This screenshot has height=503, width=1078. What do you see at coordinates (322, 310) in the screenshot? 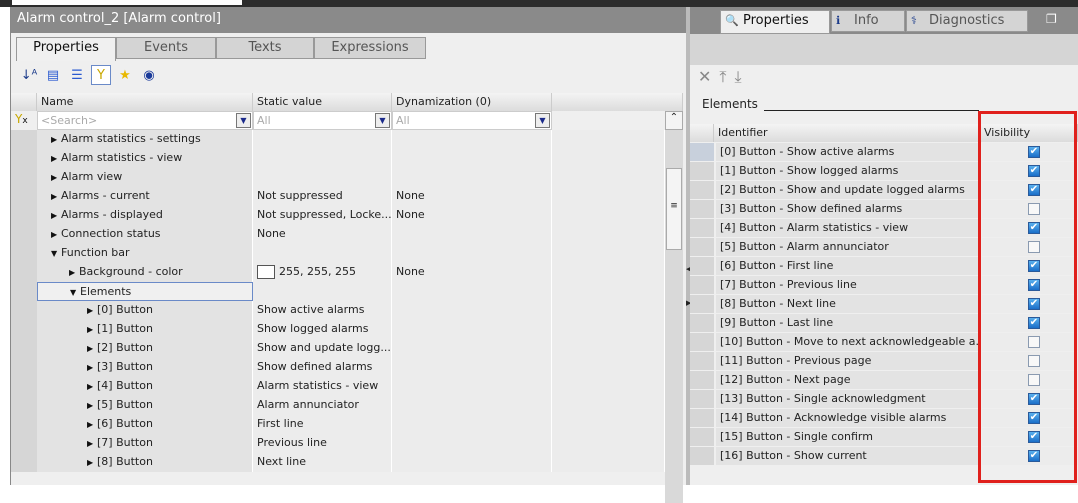
I see `static-value: Show active alarms` at bounding box center [322, 310].